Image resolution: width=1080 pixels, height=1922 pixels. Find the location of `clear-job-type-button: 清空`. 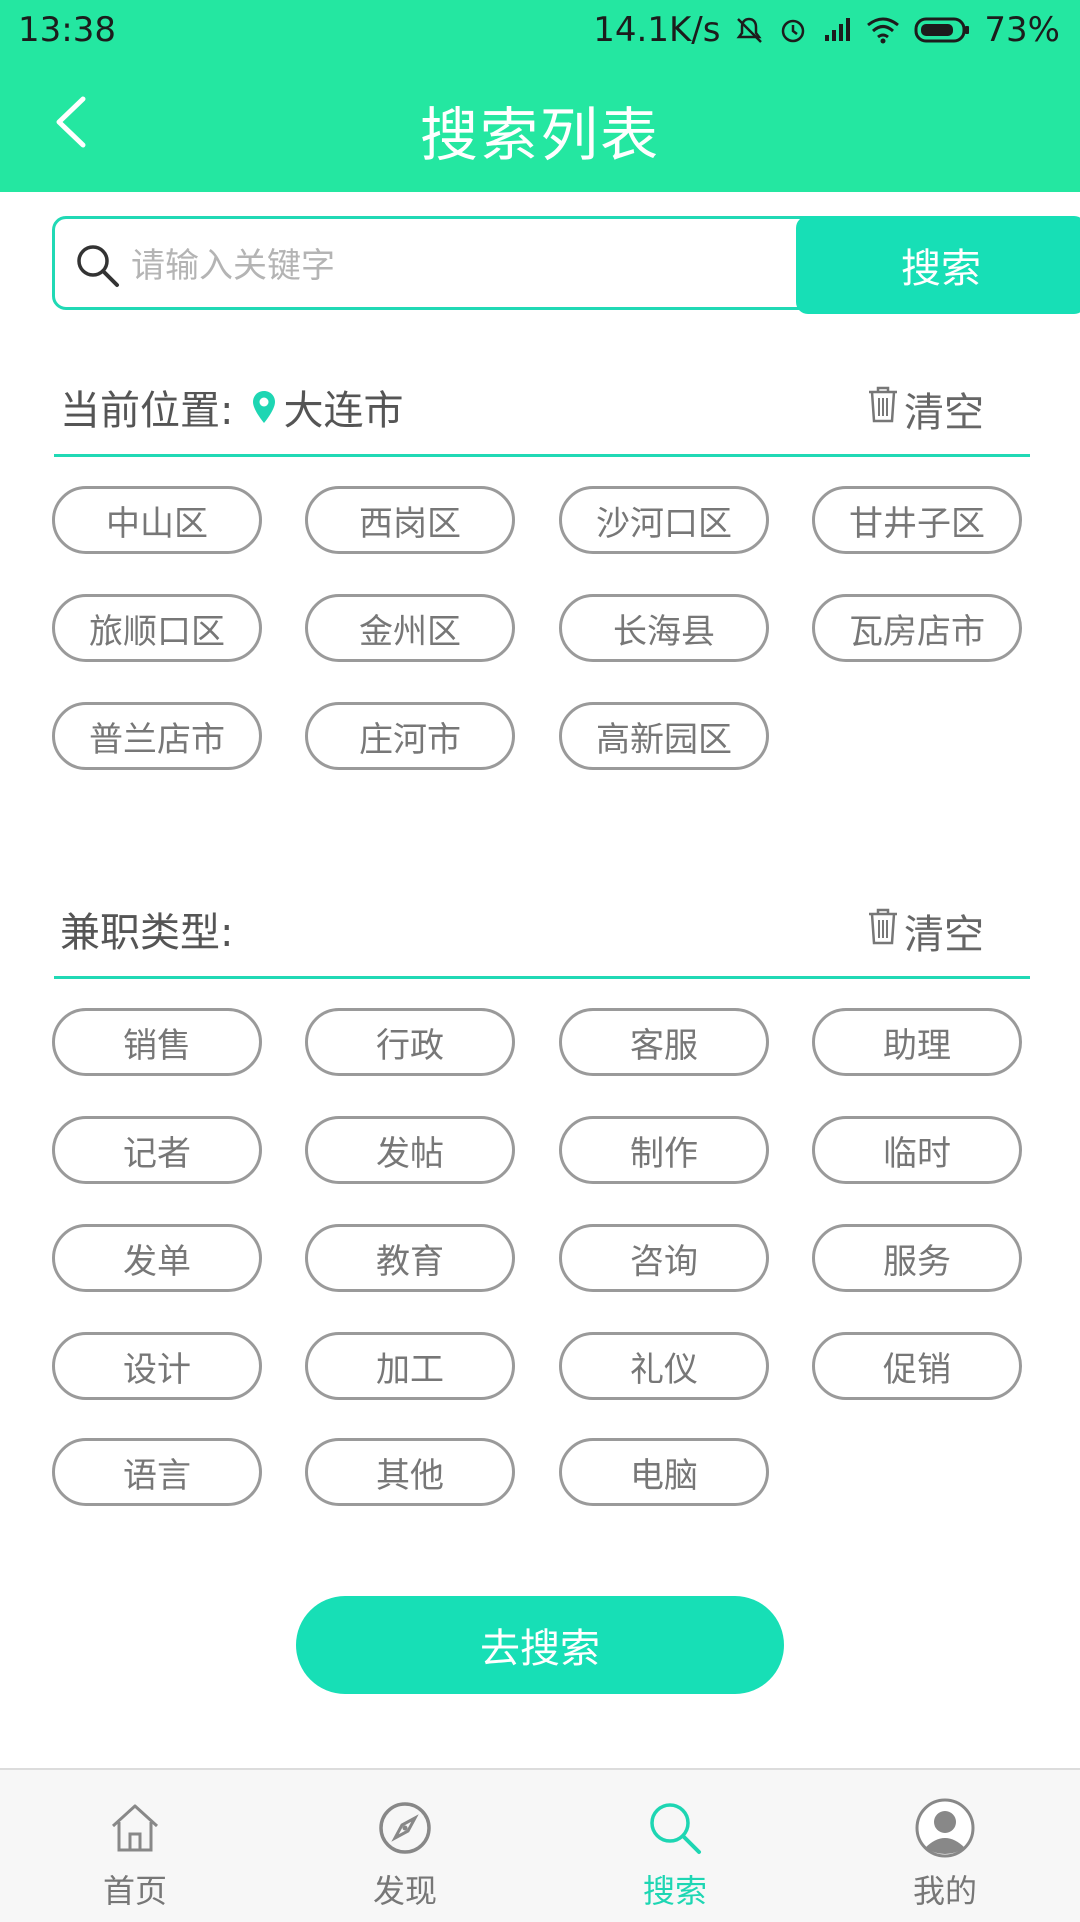

clear-job-type-button: 清空 is located at coordinates (925, 931).